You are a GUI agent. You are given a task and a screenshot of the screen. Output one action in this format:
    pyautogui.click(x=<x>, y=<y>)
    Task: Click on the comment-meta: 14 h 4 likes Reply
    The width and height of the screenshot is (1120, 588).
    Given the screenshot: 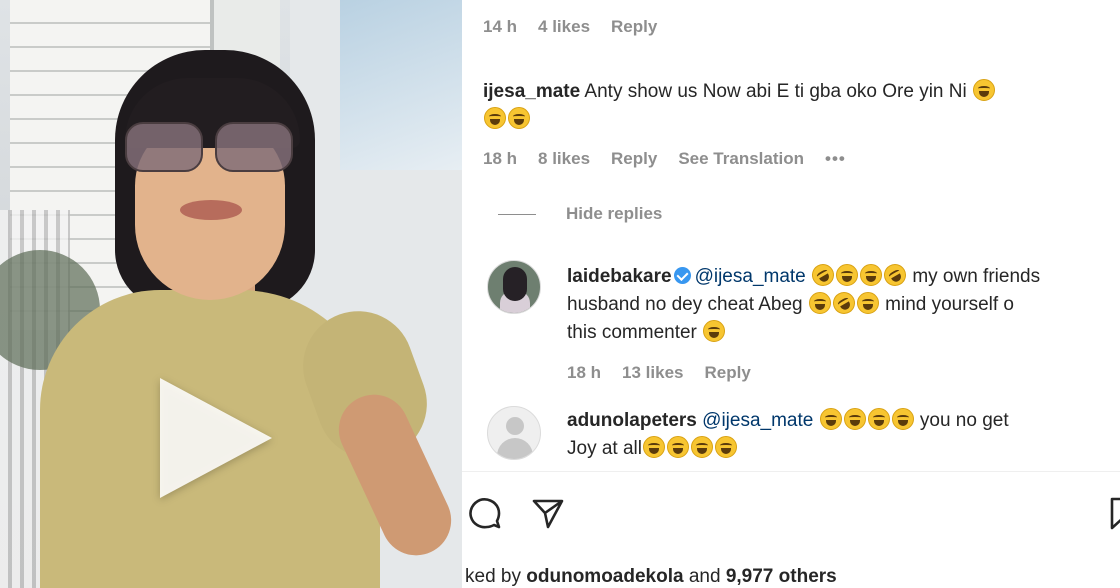 What is the action you would take?
    pyautogui.click(x=570, y=27)
    